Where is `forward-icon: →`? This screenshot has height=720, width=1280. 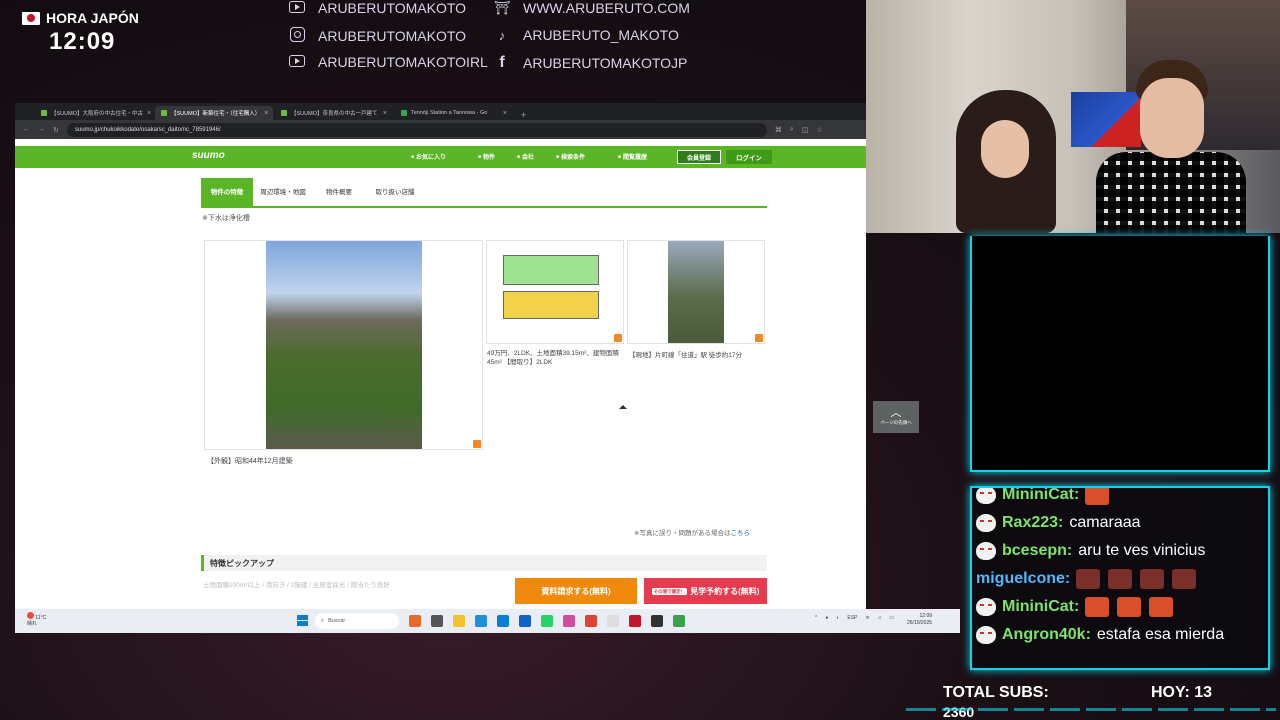 forward-icon: → is located at coordinates (41, 129).